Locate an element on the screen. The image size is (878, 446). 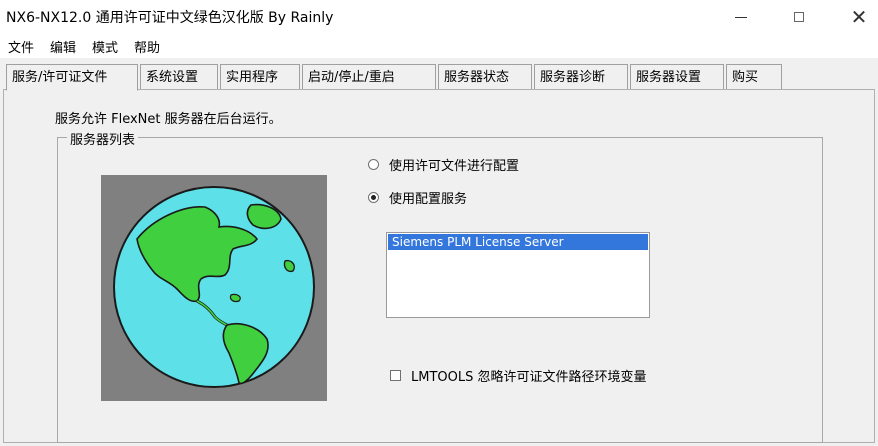
radio-services is located at coordinates (373, 197).